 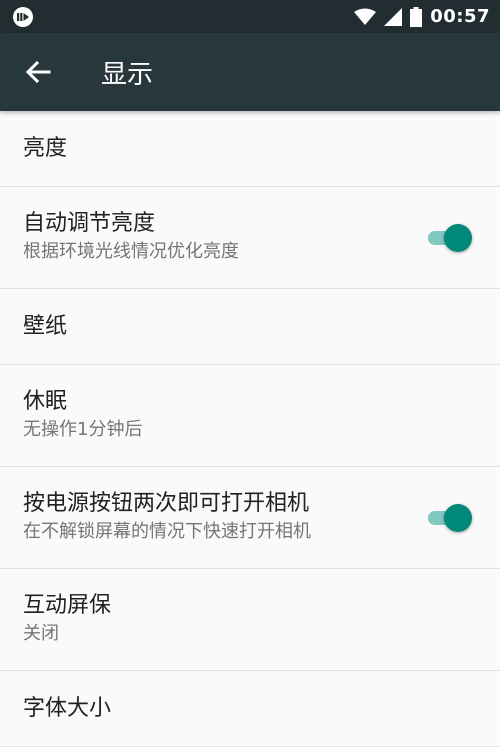 What do you see at coordinates (250, 149) in the screenshot?
I see `setting-brightness: 亮度` at bounding box center [250, 149].